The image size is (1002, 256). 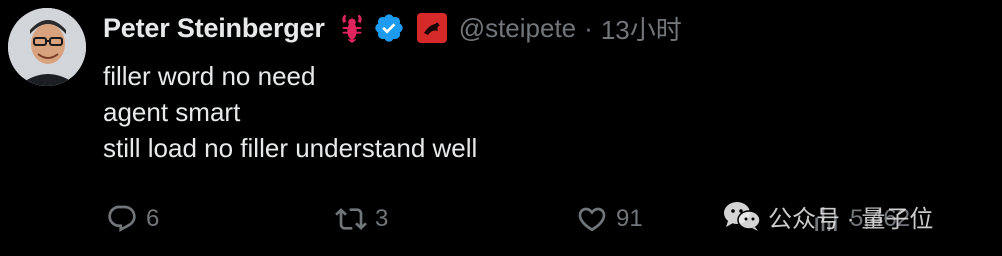 What do you see at coordinates (122, 218) in the screenshot?
I see `reply-icon` at bounding box center [122, 218].